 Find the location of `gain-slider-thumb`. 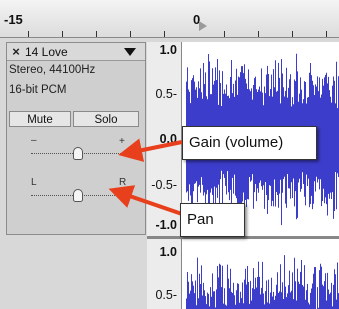

gain-slider-thumb is located at coordinates (78, 153).